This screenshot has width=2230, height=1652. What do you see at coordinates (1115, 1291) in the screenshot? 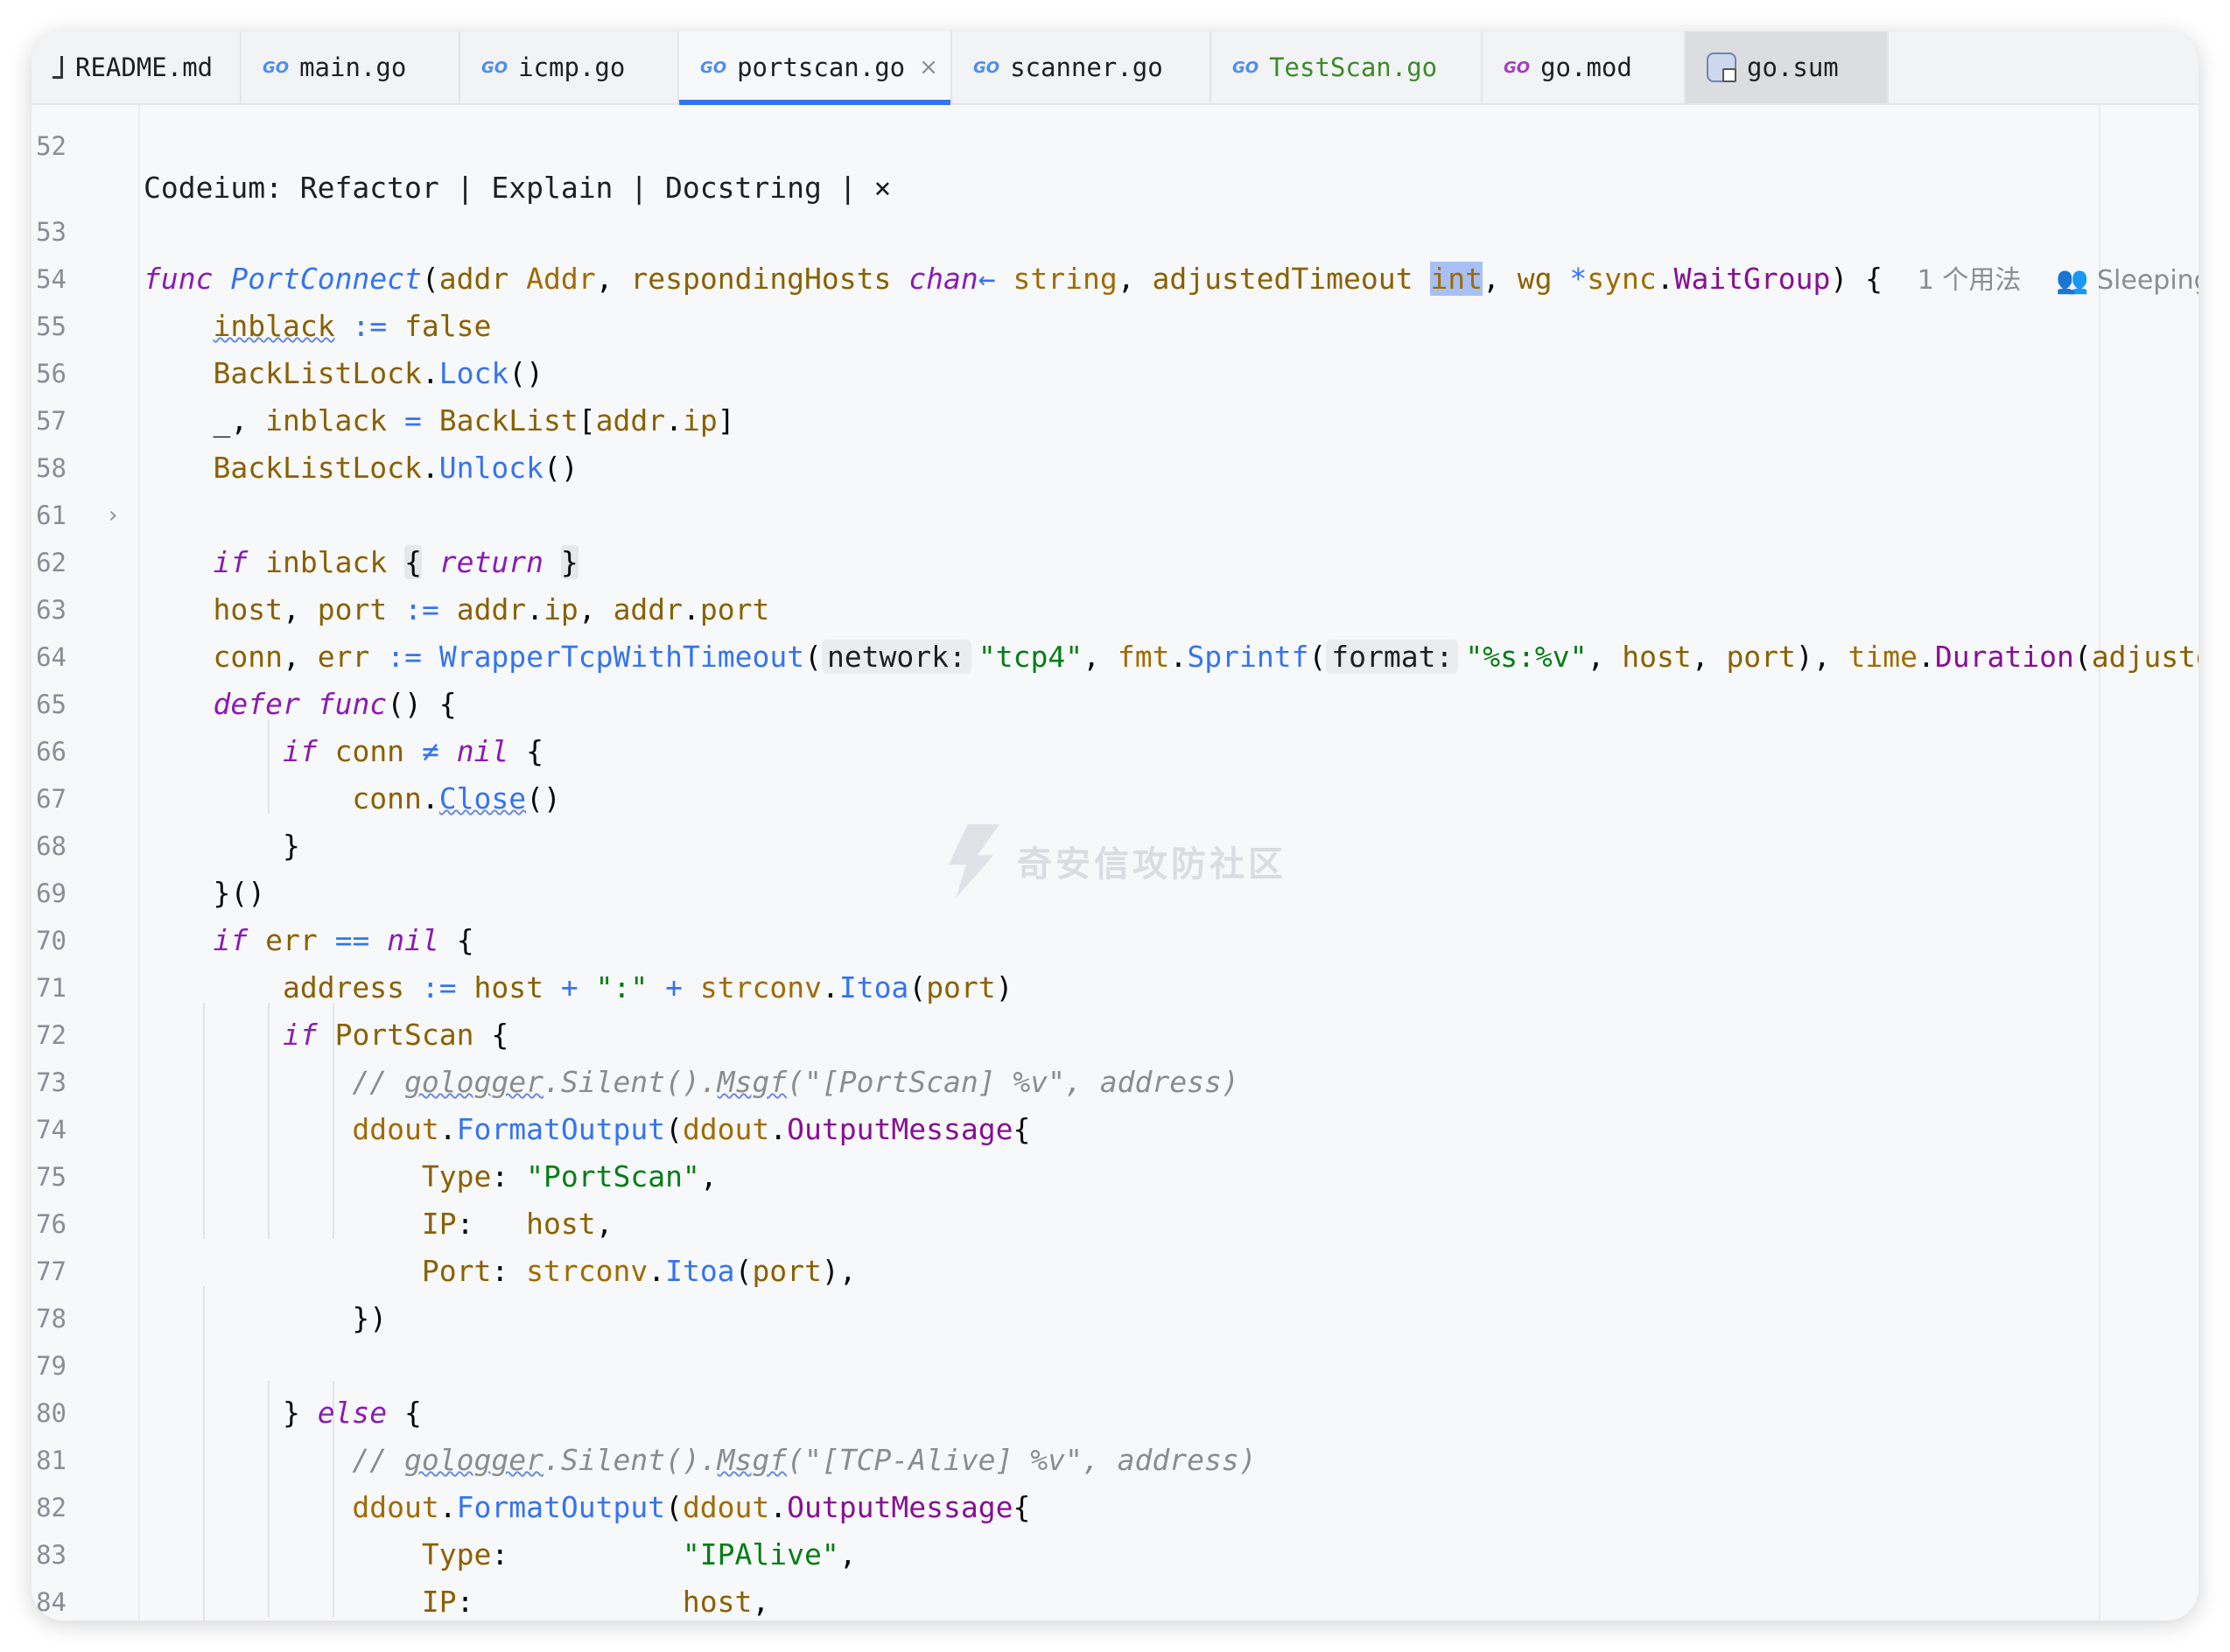
I see `code-line: 78` at bounding box center [1115, 1291].